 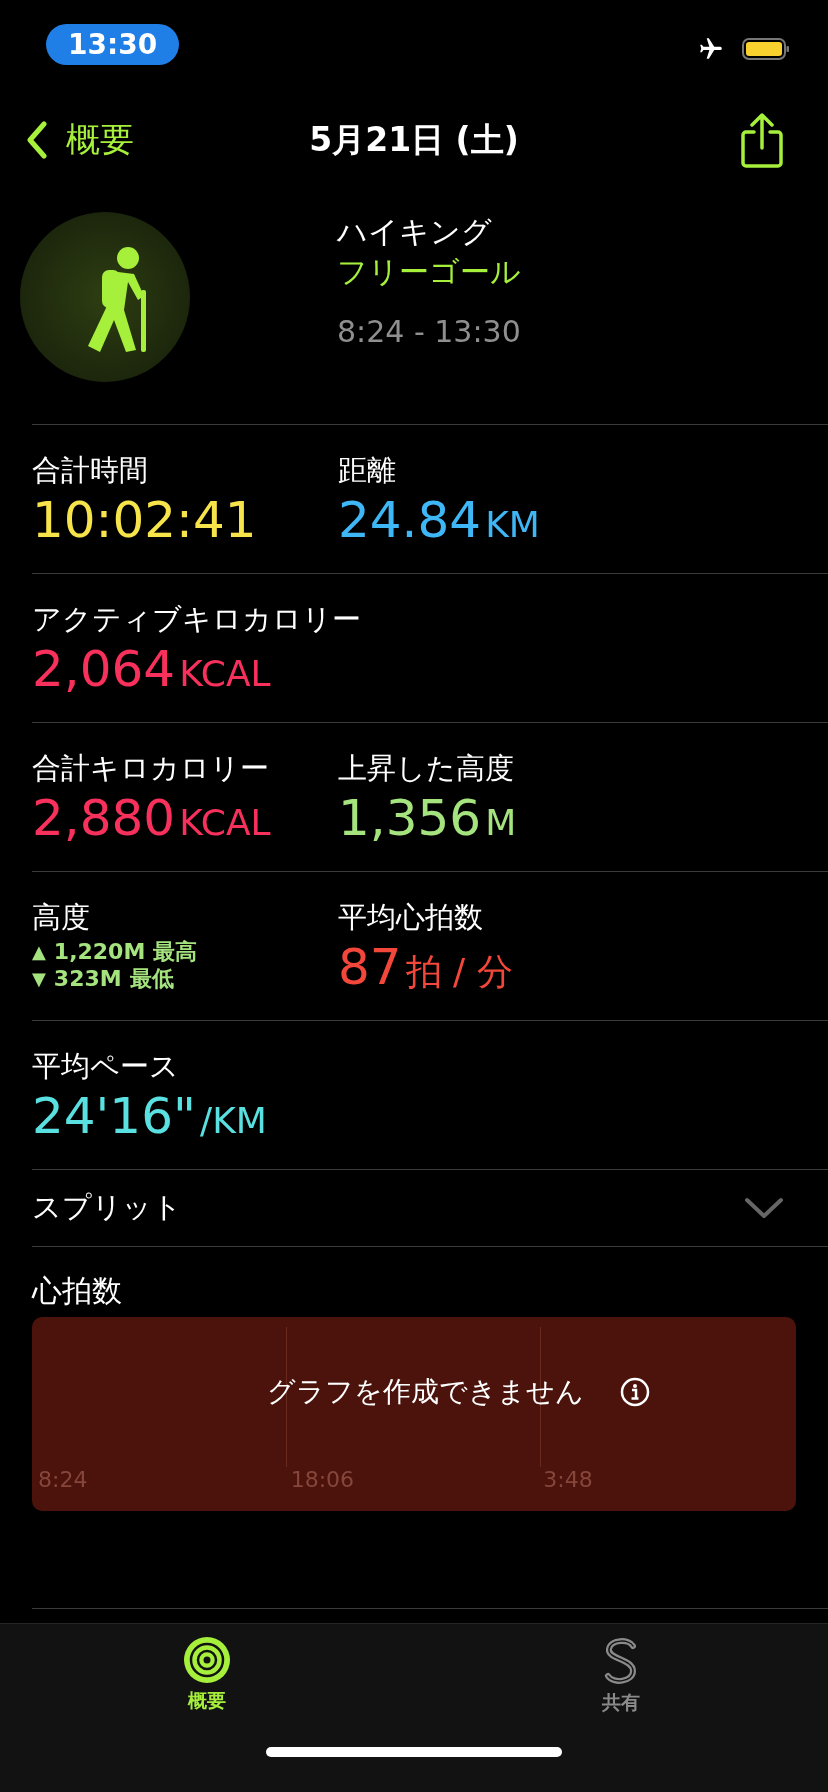 I want to click on battery-icon, so click(x=766, y=49).